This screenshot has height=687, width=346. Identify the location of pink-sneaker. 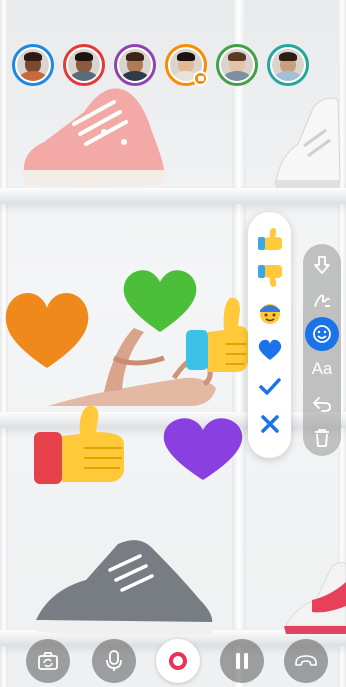
(94, 137).